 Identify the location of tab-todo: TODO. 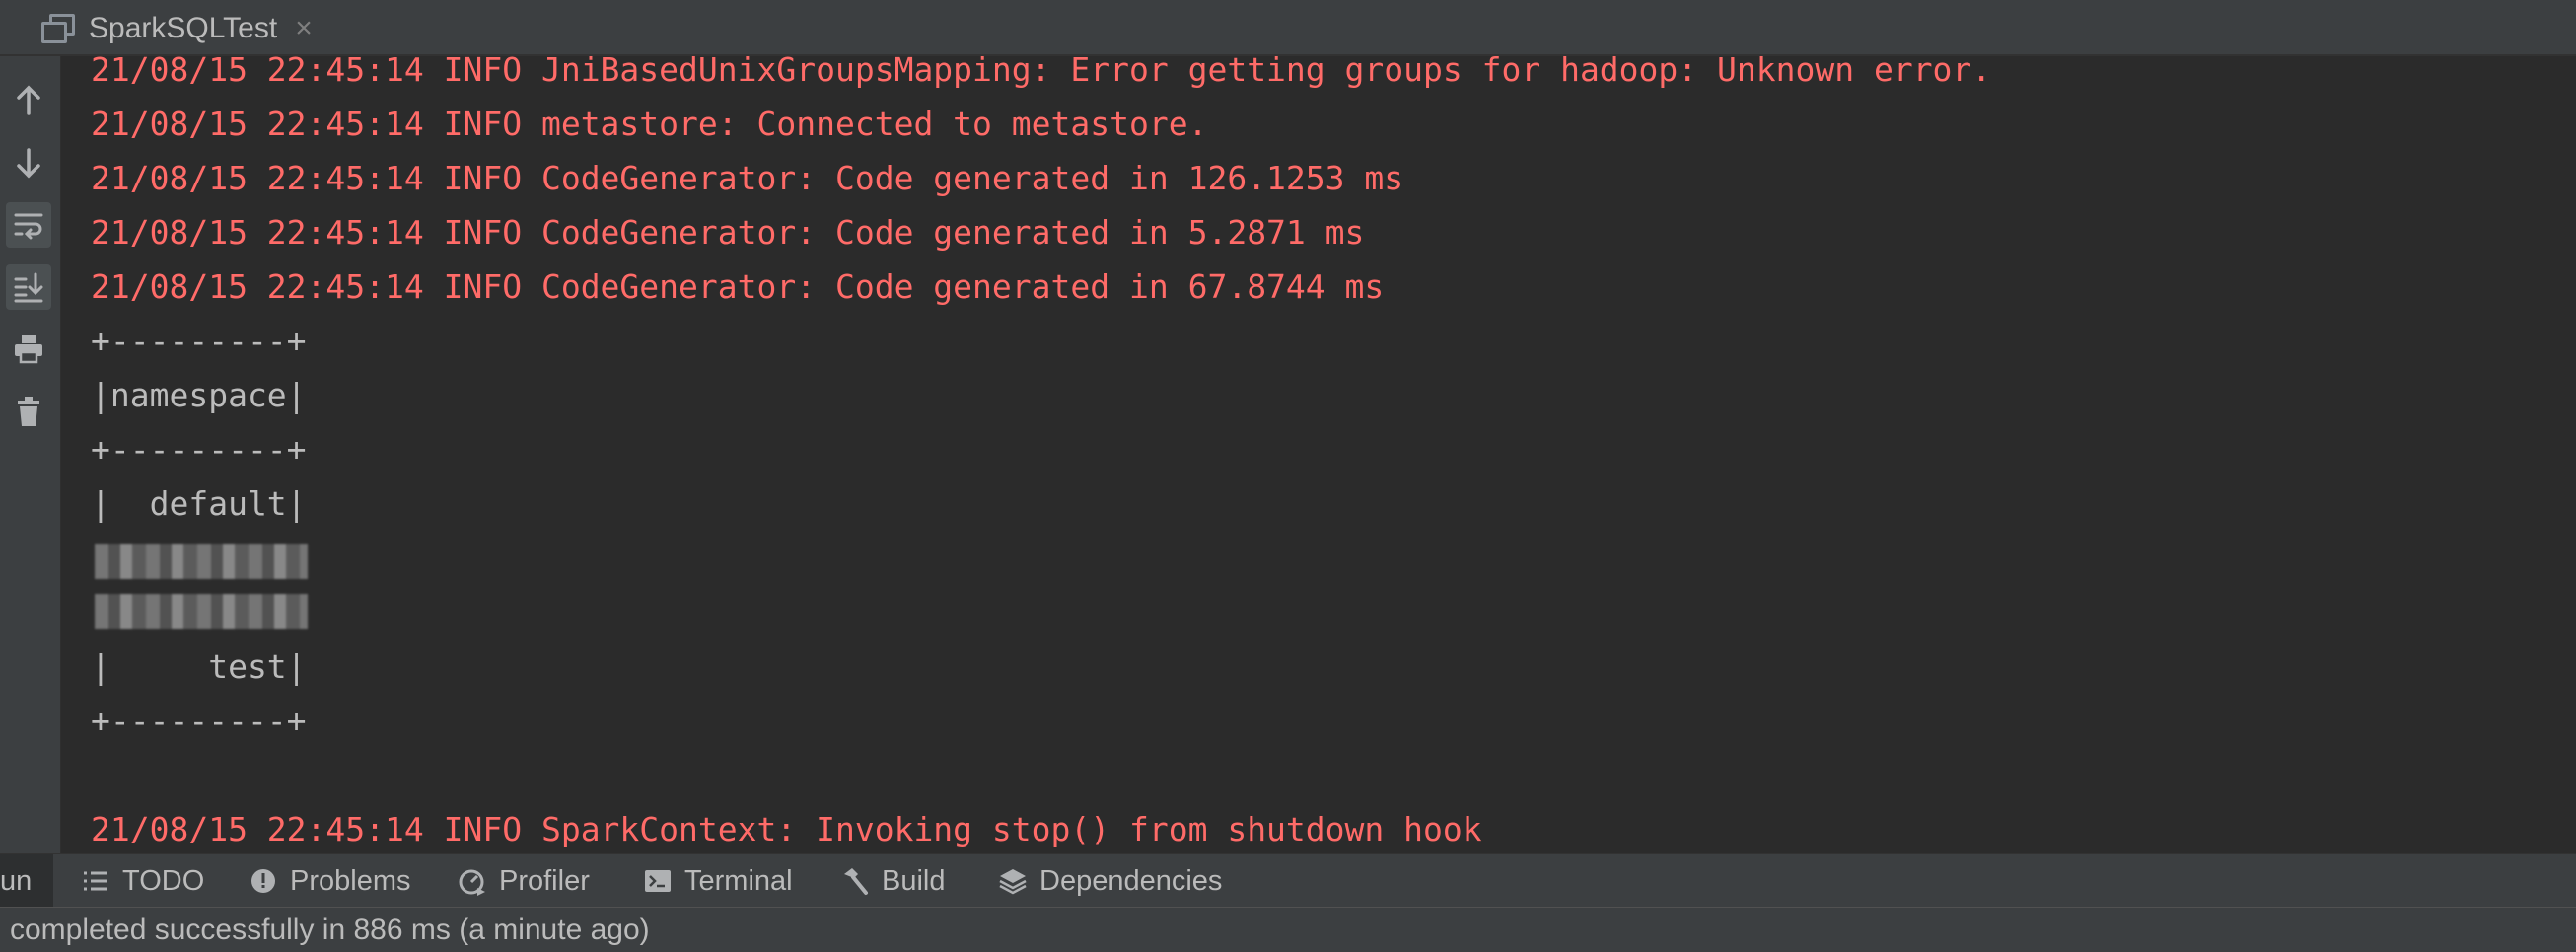
(142, 881).